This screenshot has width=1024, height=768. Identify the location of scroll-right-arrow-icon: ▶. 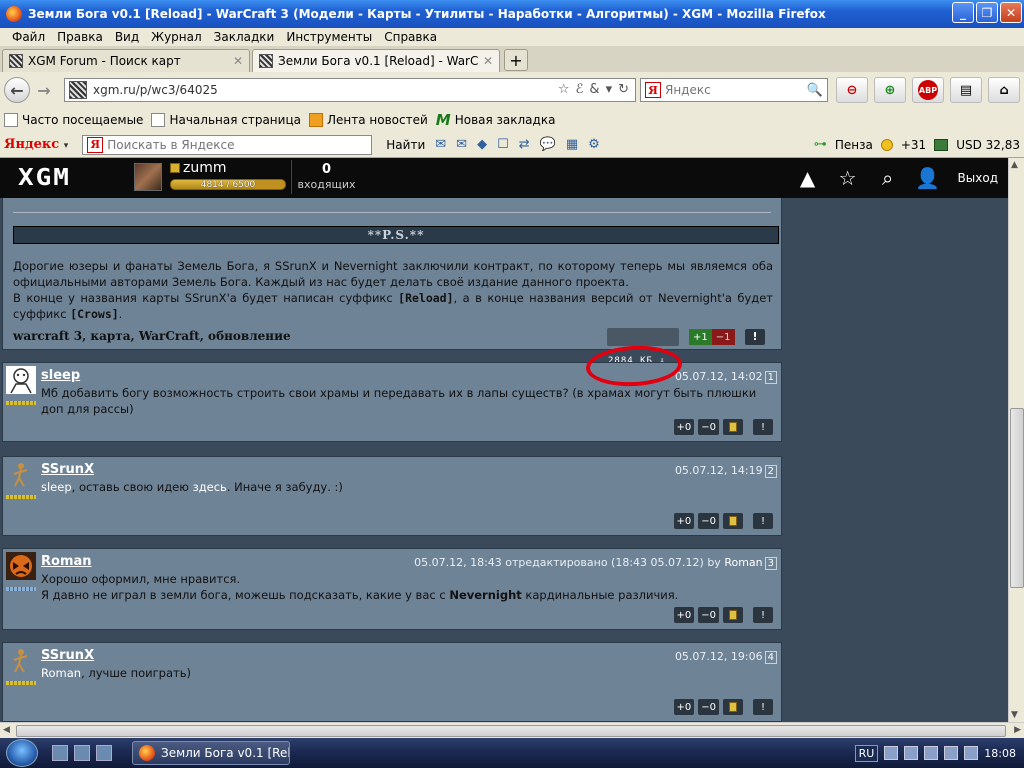
(1017, 730).